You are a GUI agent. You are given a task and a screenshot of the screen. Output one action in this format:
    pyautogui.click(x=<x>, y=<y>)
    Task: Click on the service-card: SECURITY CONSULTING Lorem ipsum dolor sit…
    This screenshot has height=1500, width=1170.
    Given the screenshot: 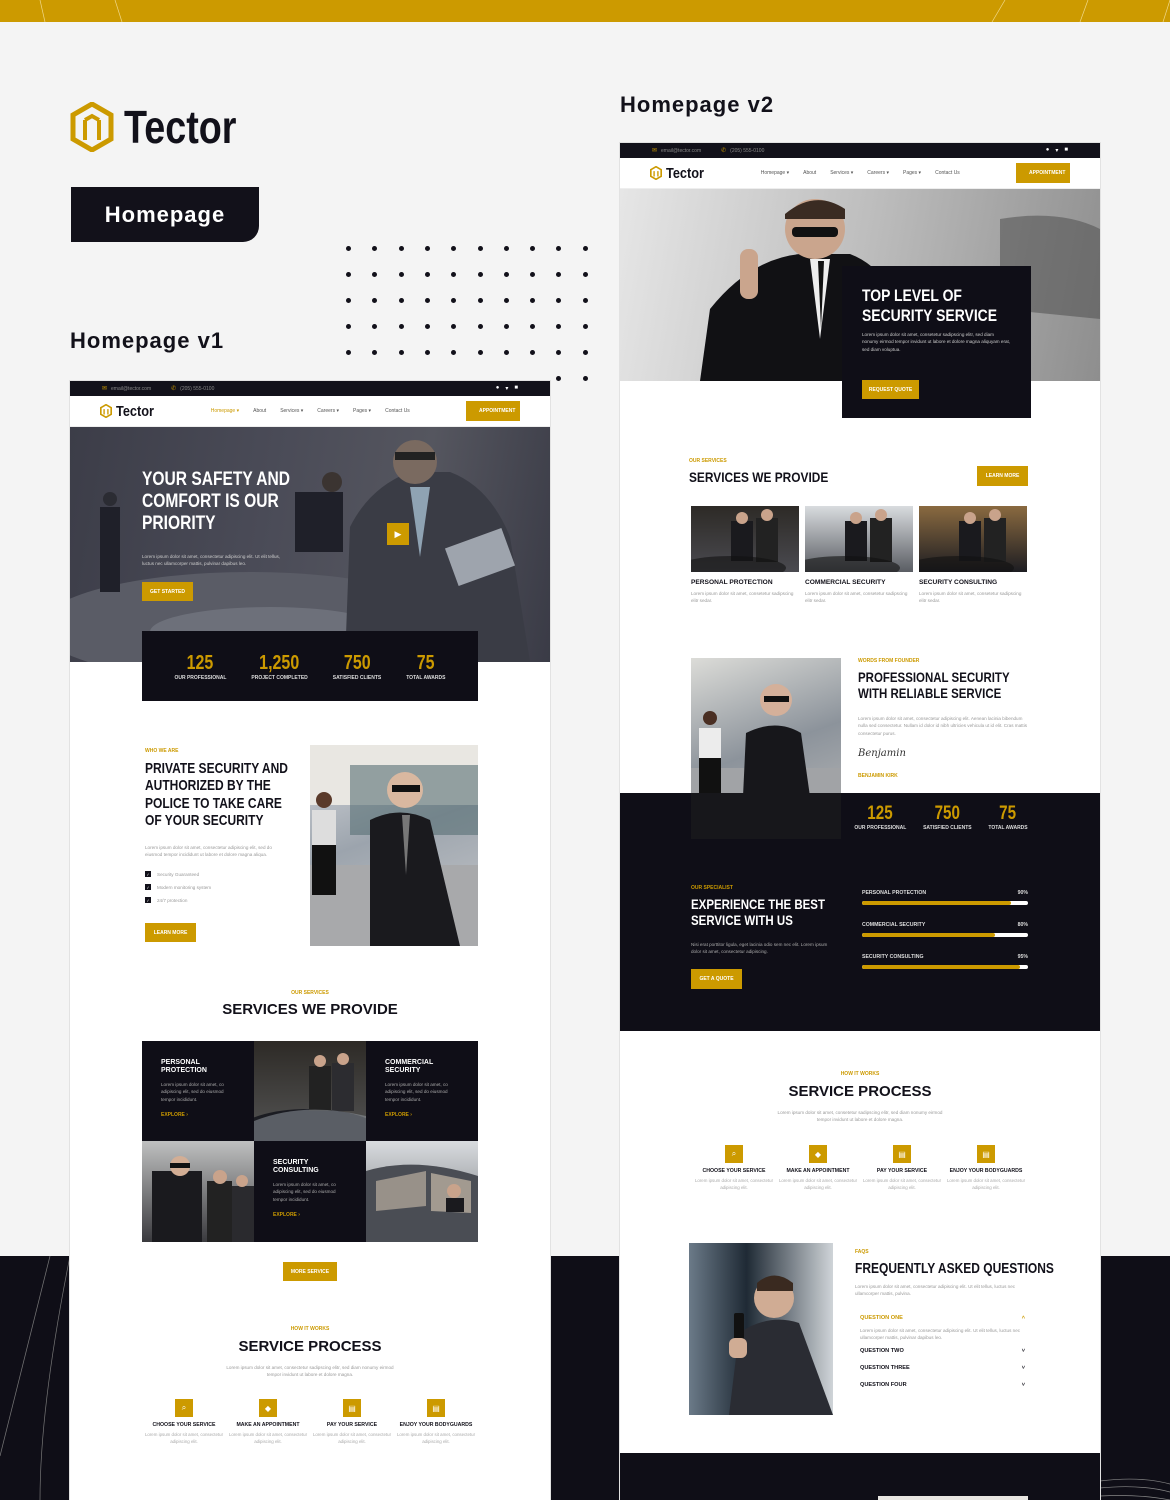 What is the action you would take?
    pyautogui.click(x=965, y=561)
    